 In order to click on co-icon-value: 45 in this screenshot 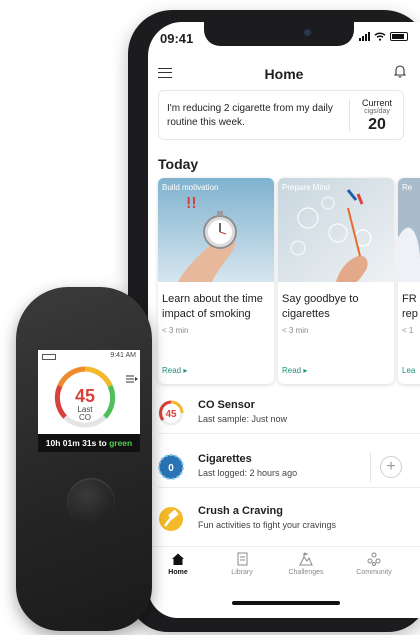, I will do `click(171, 414)`.